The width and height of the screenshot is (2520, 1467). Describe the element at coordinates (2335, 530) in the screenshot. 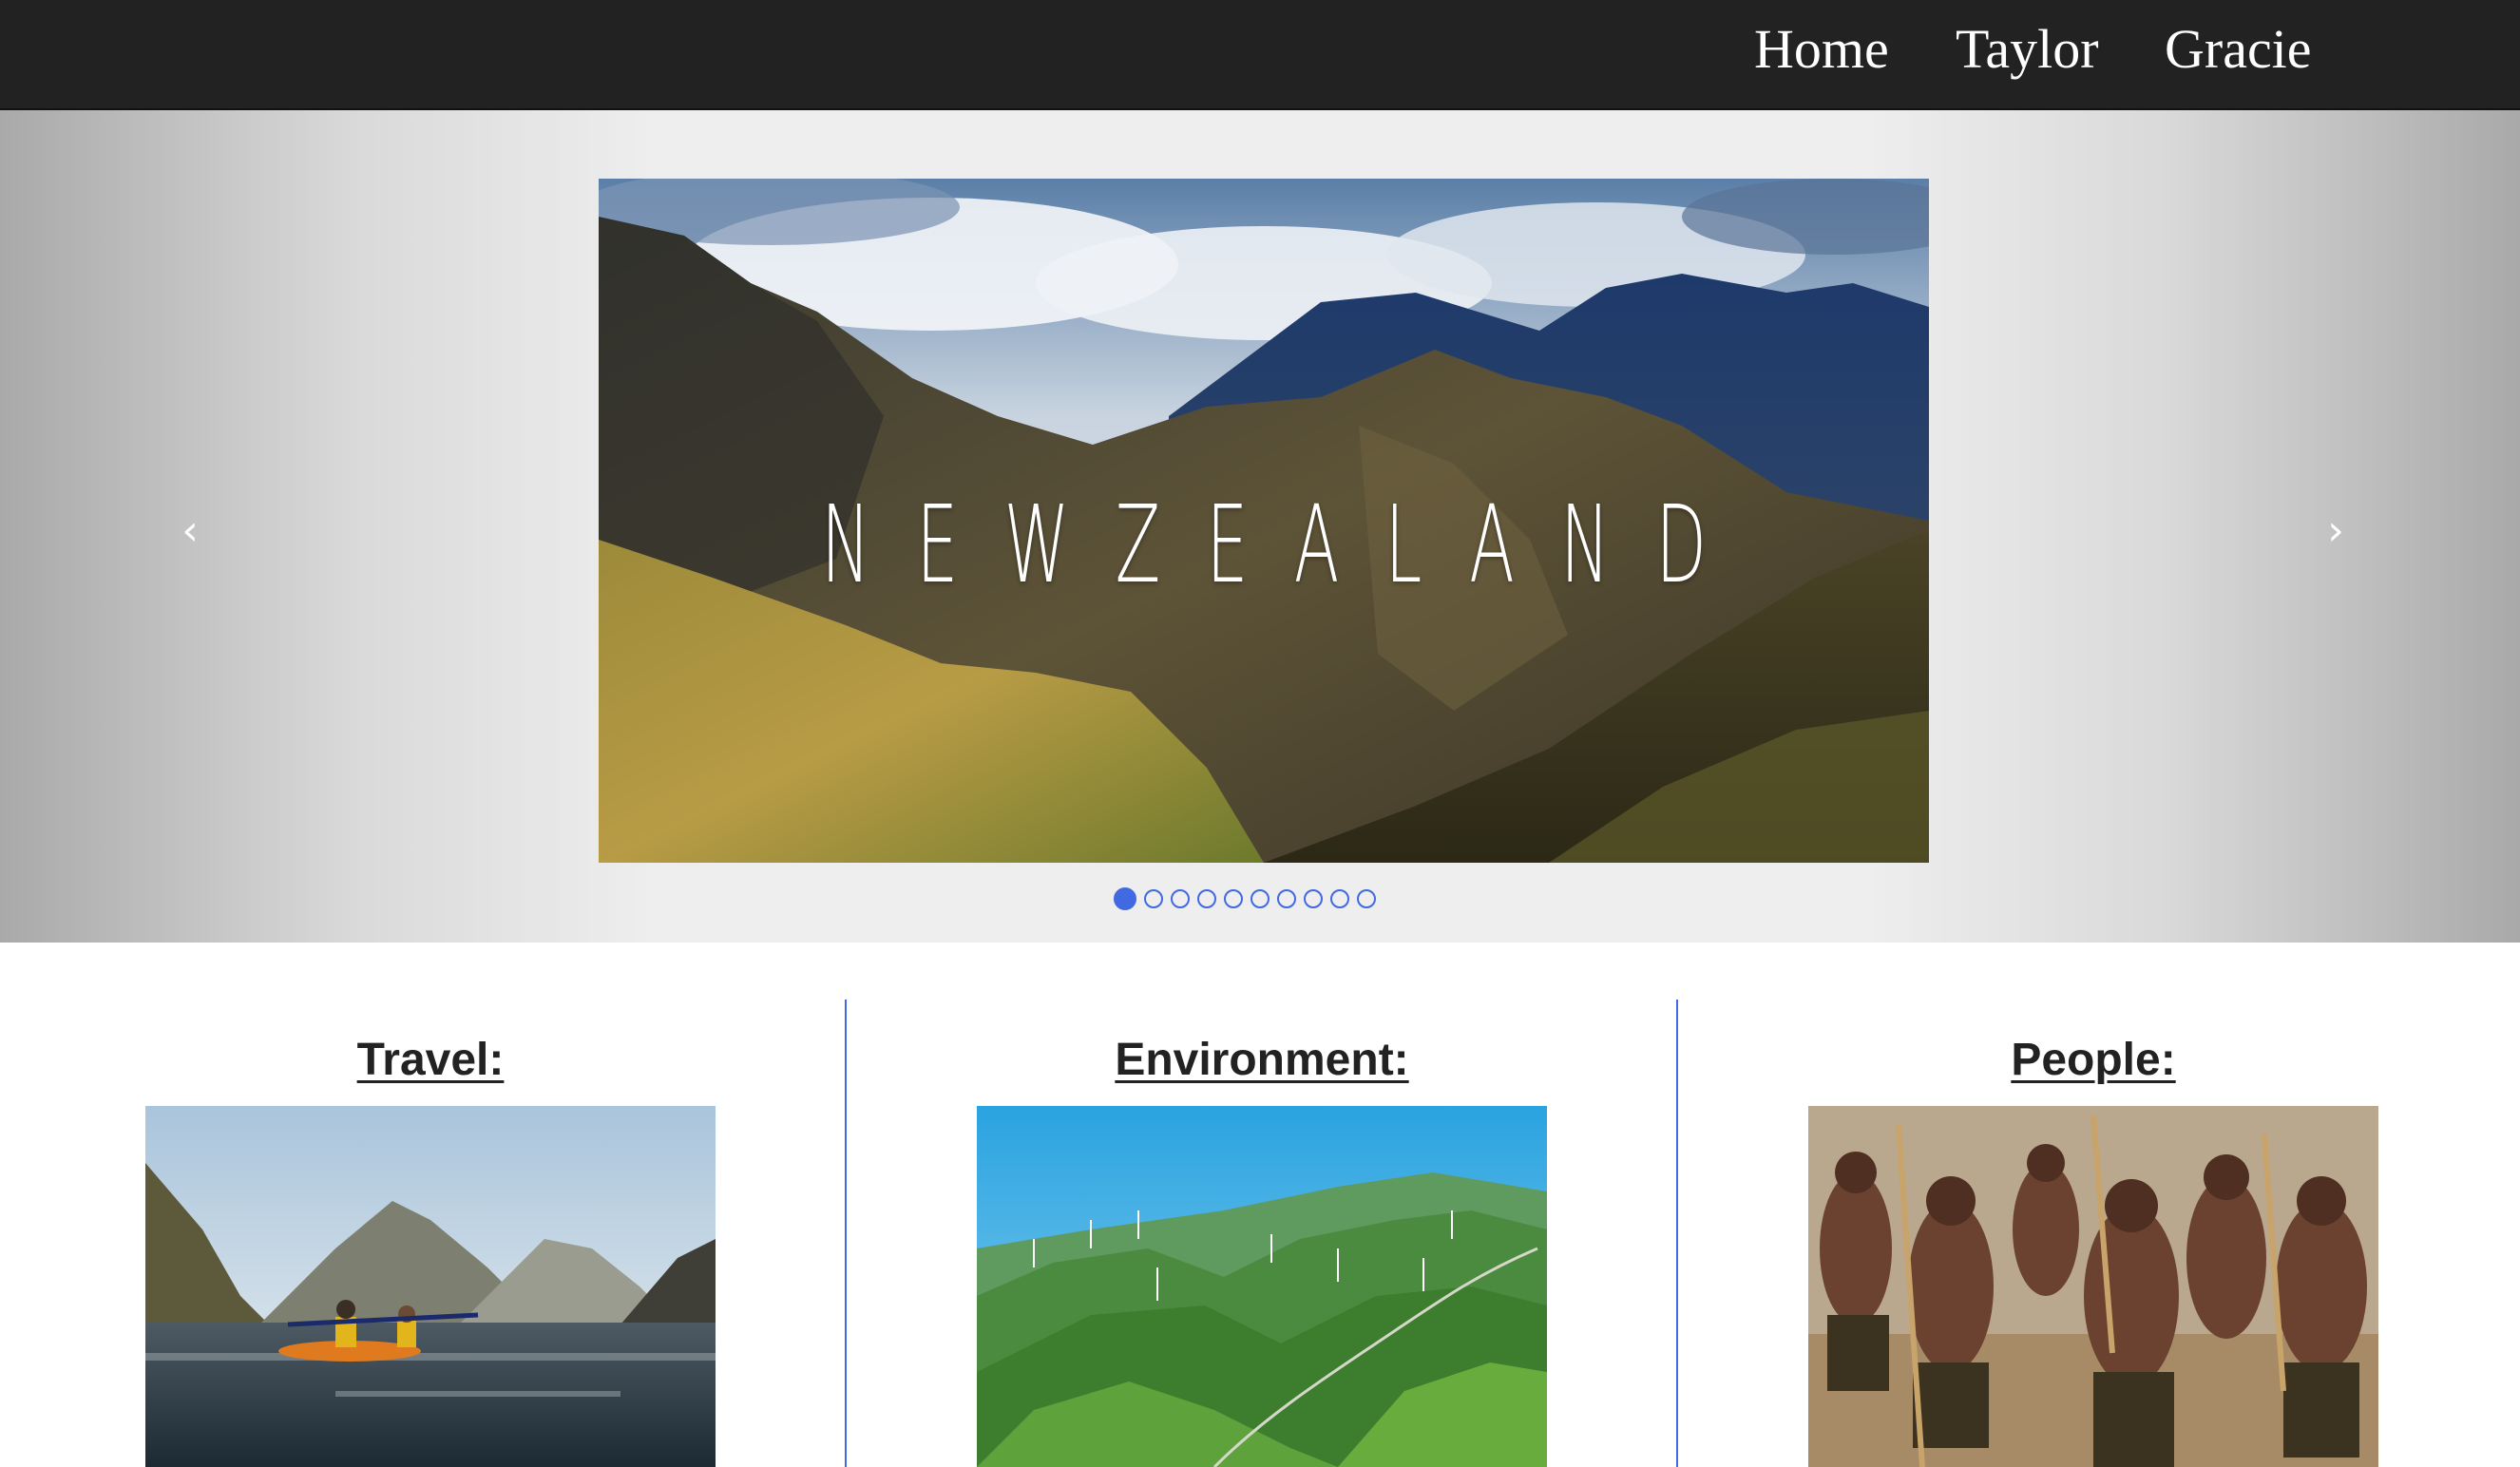

I see `carousel-next-icon: ›` at that location.